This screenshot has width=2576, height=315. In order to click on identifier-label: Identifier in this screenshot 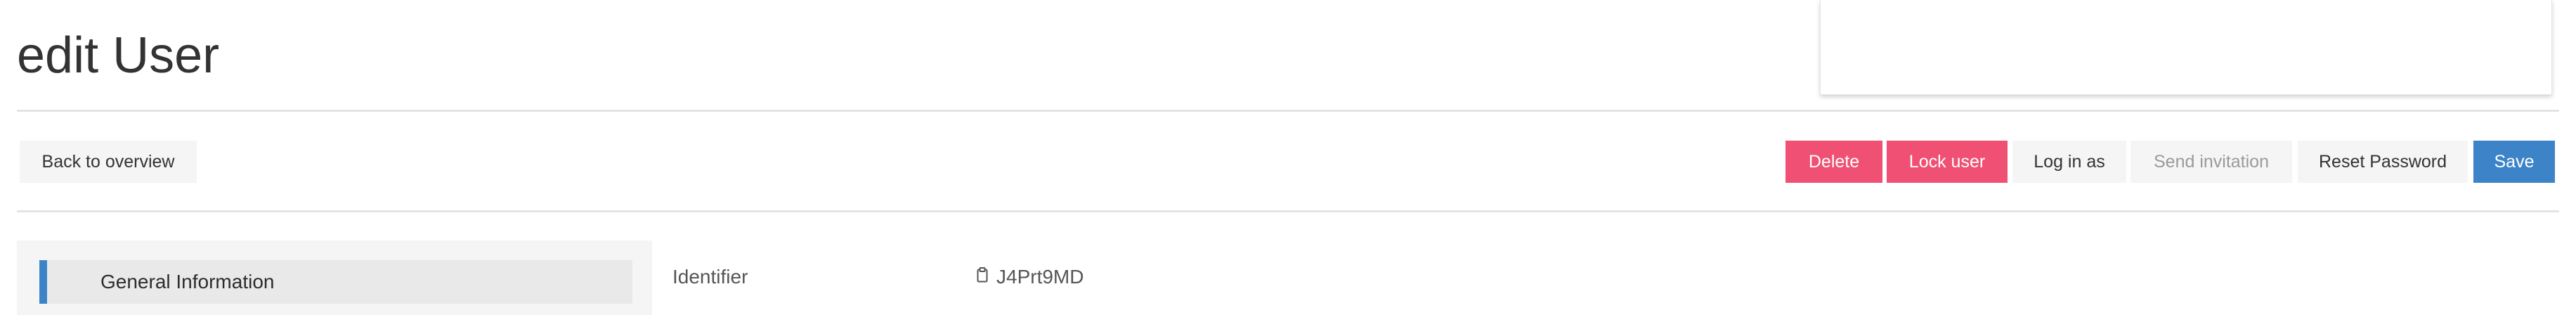, I will do `click(710, 277)`.